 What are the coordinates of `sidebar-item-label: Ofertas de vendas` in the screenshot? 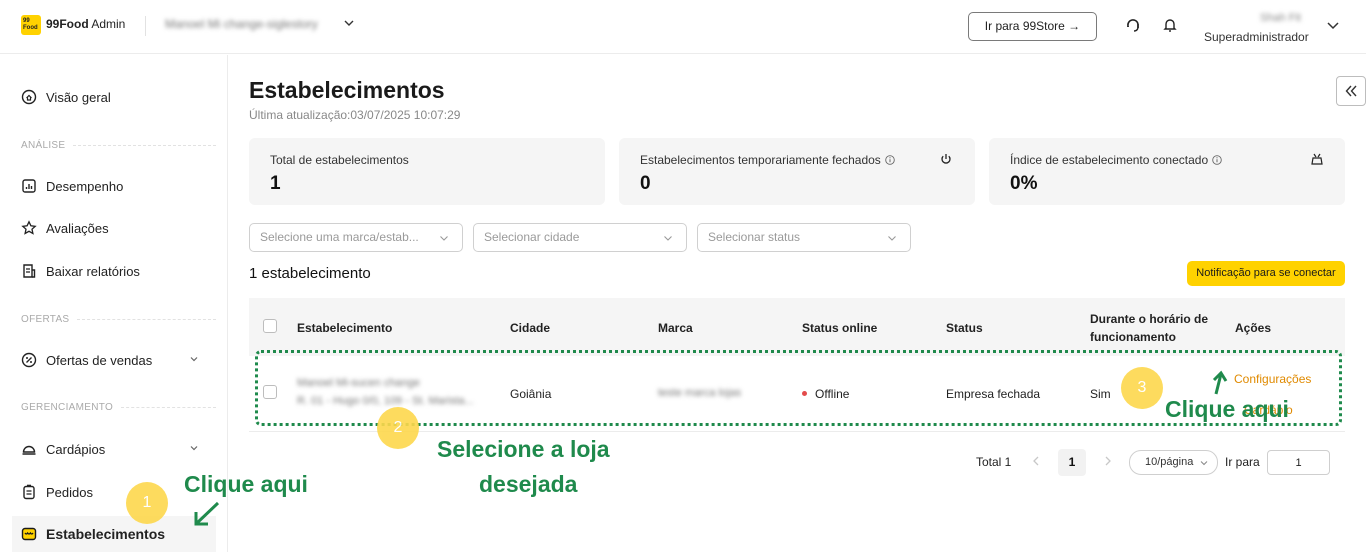 It's located at (99, 360).